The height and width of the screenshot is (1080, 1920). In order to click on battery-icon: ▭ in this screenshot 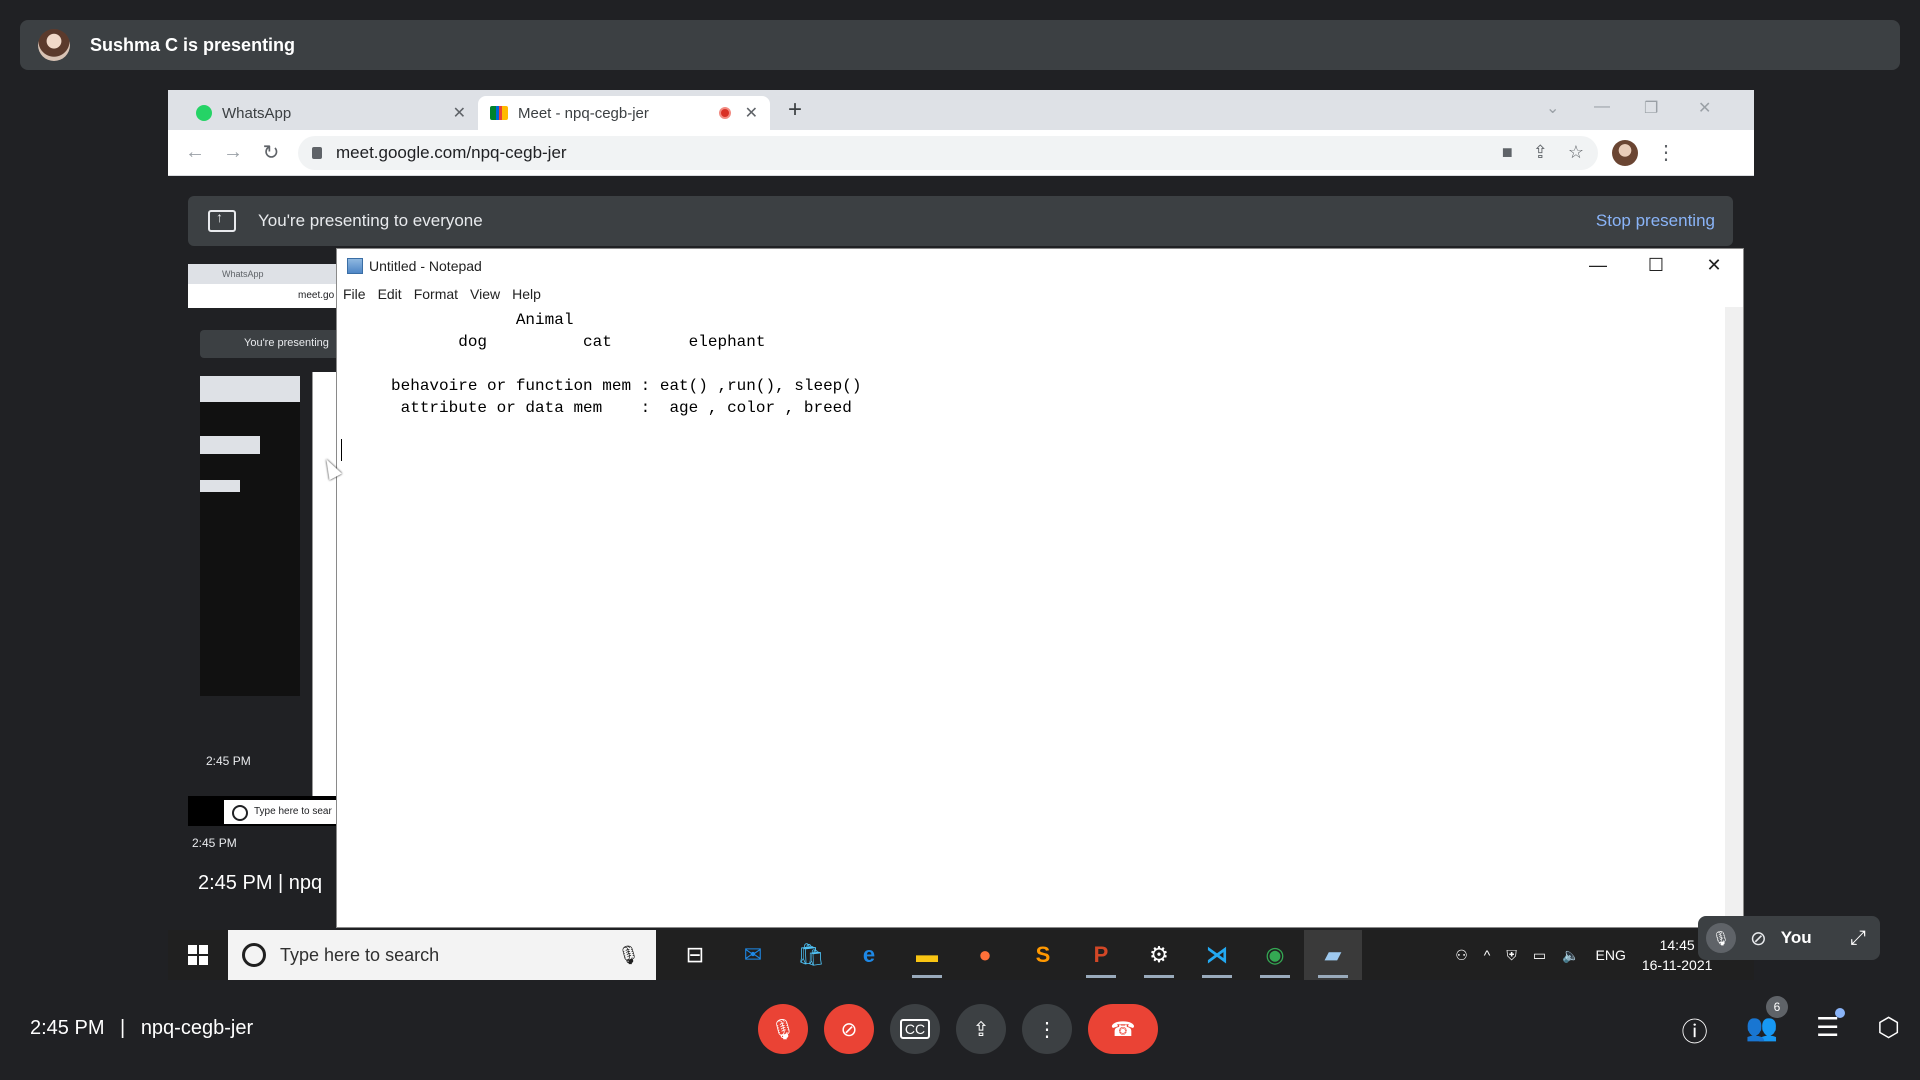, I will do `click(1539, 955)`.